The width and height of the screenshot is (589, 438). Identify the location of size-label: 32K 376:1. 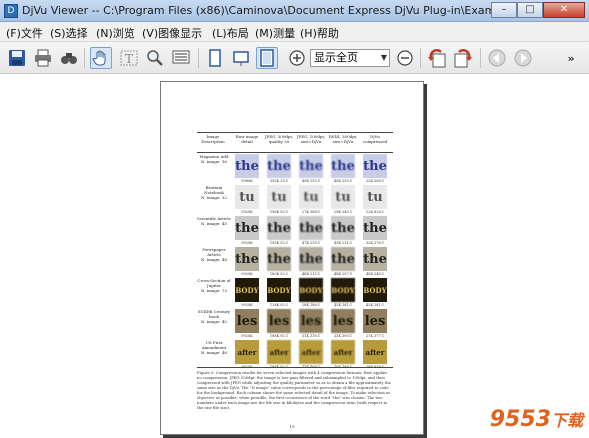
(375, 243).